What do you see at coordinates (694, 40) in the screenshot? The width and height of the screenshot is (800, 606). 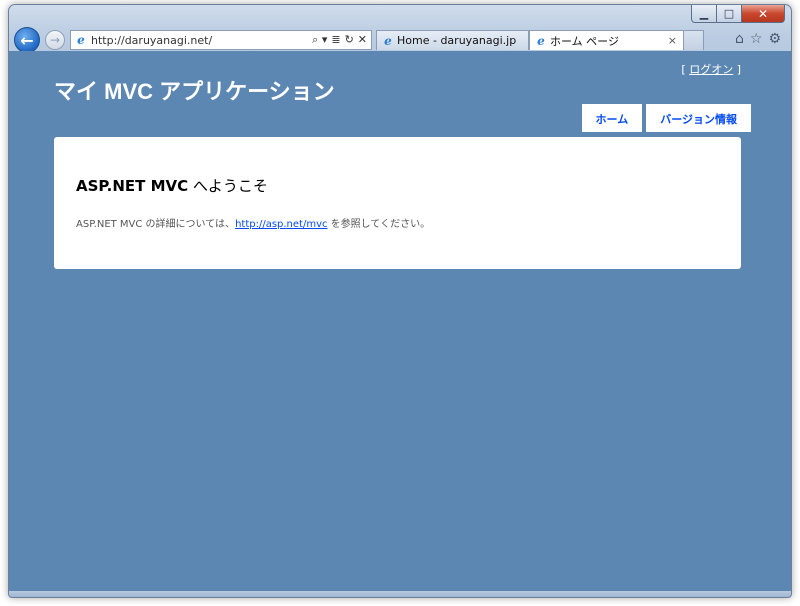 I see `new-tab-button` at bounding box center [694, 40].